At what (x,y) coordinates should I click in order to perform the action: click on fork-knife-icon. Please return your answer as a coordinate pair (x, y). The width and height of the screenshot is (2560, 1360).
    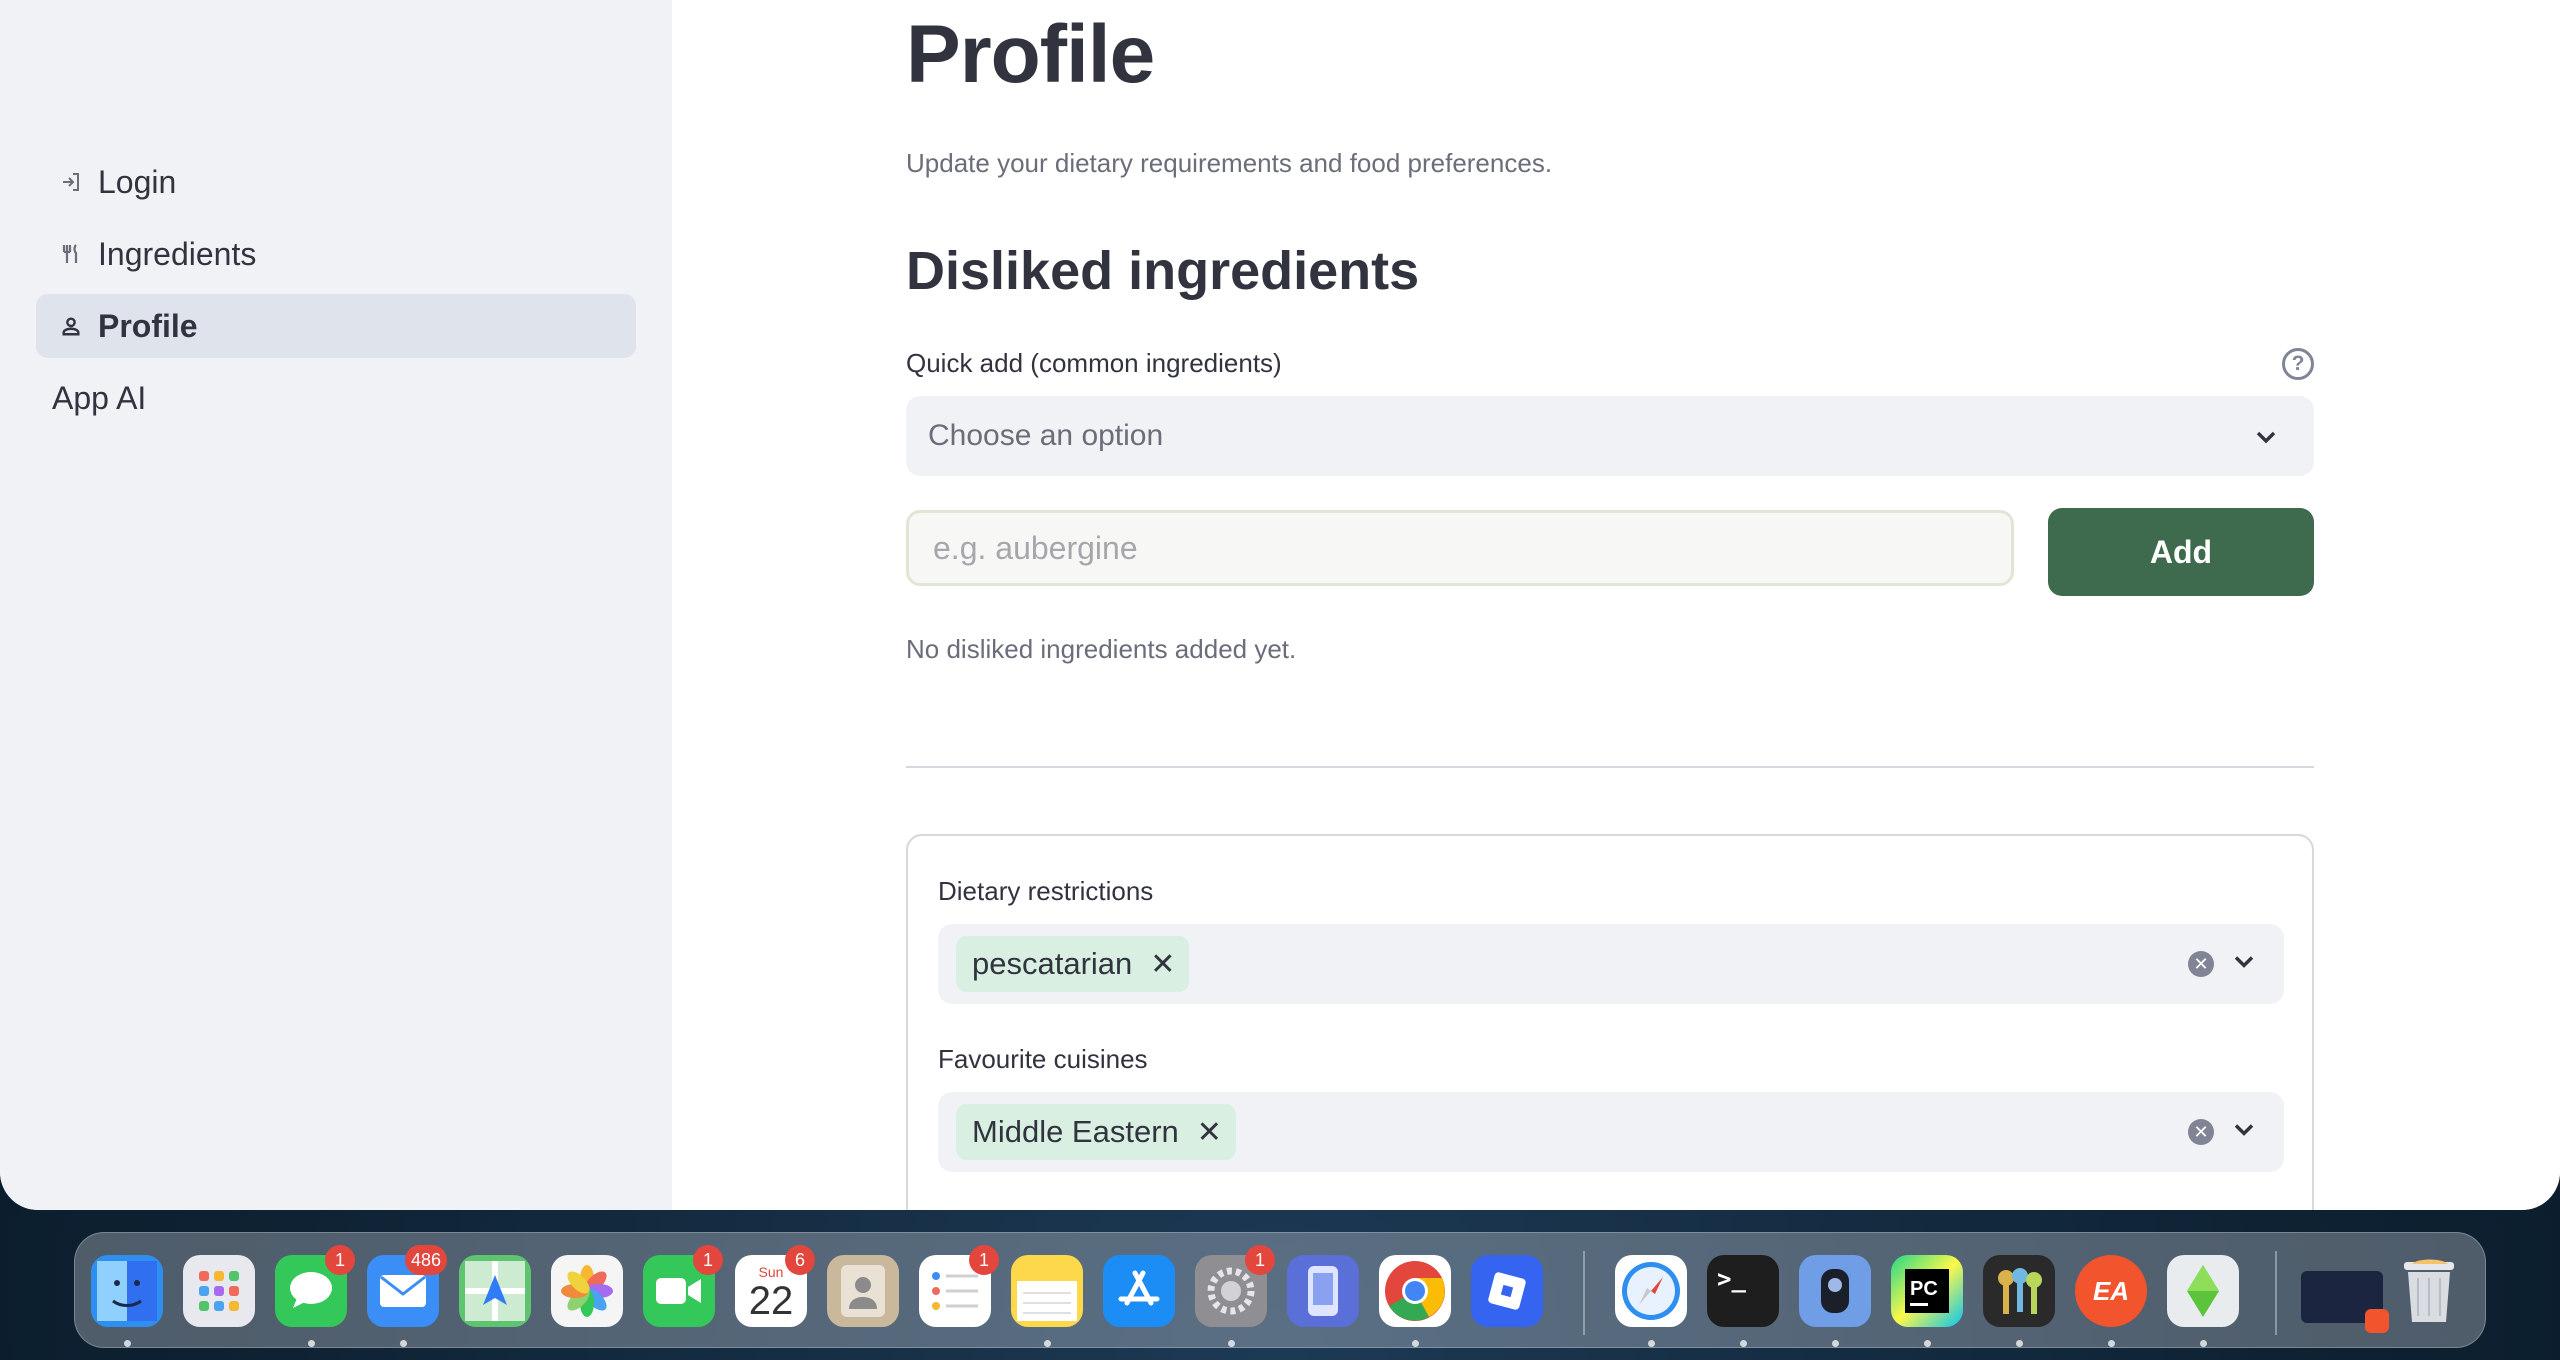
    Looking at the image, I should click on (71, 254).